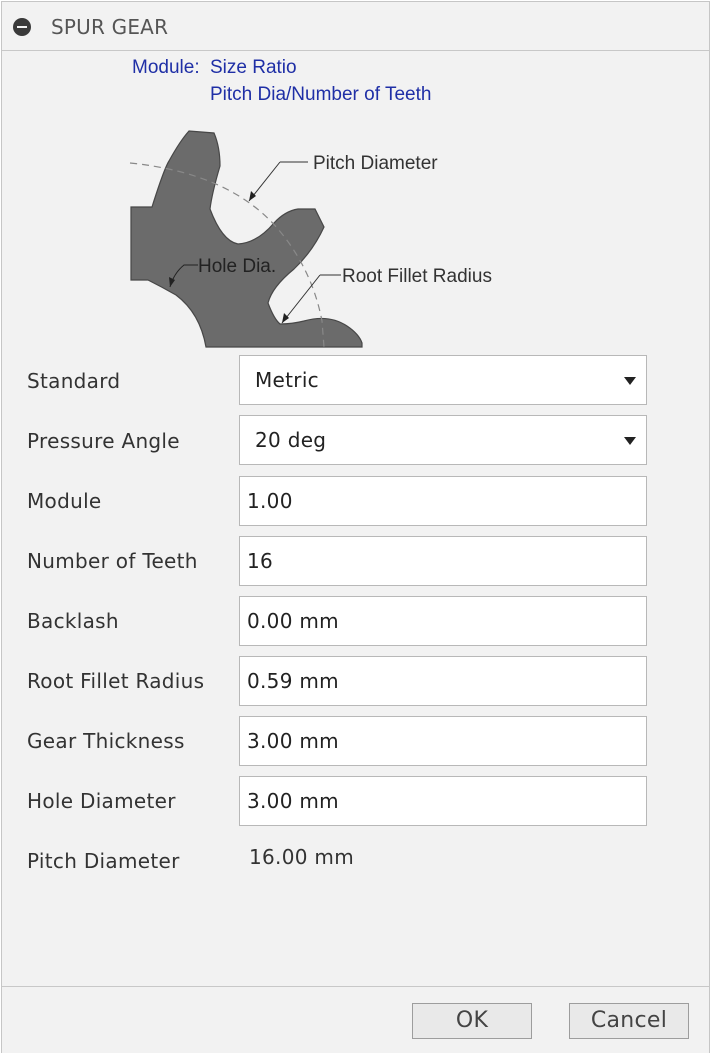 This screenshot has width=714, height=1056. I want to click on standard-value: Metric, so click(287, 380).